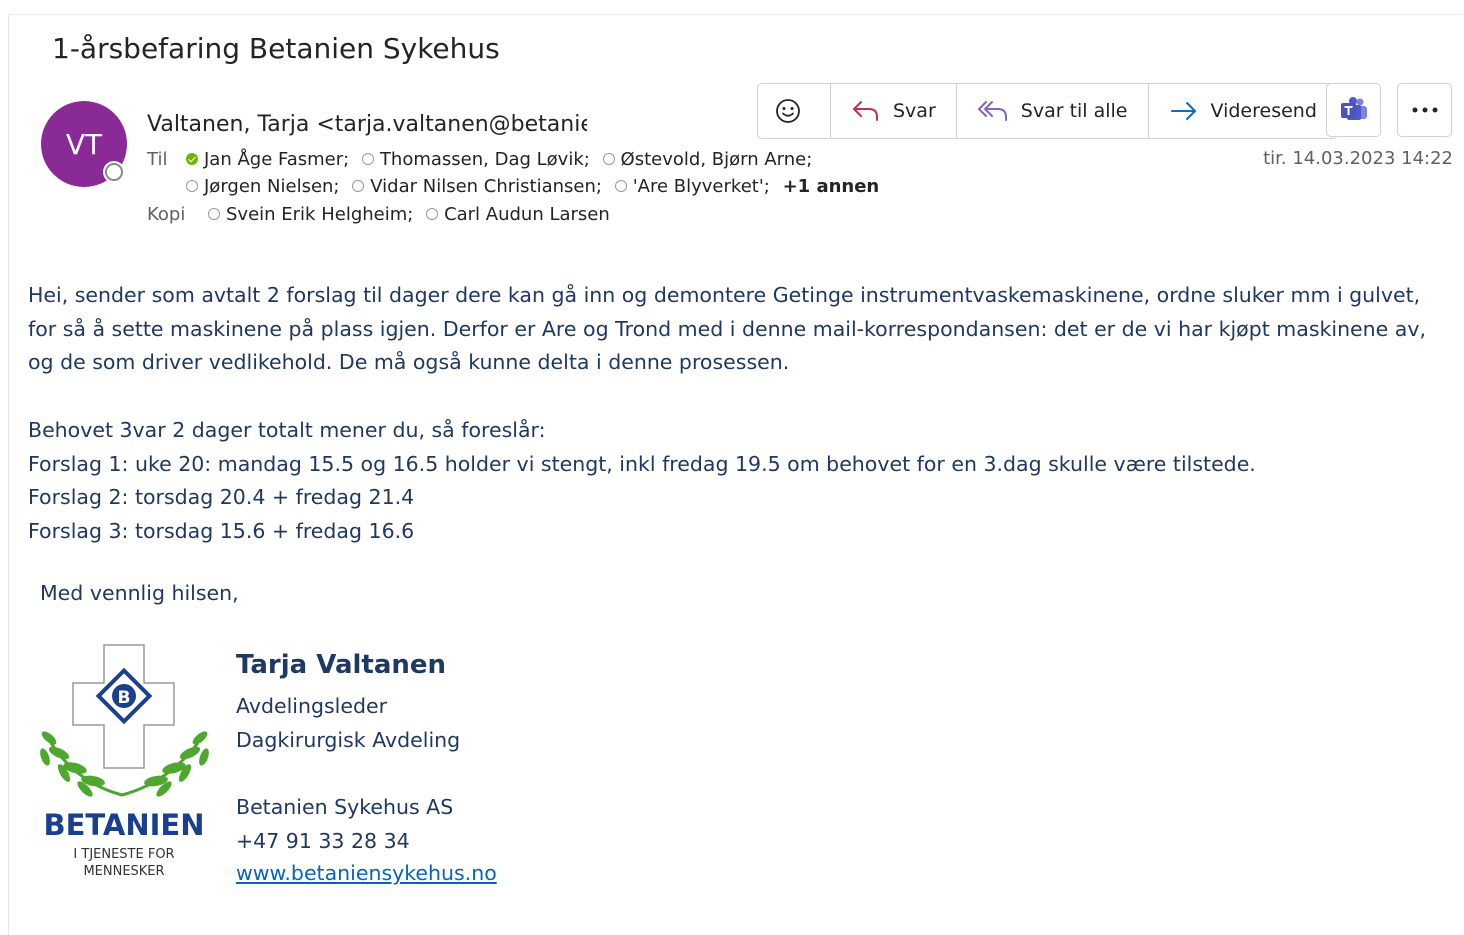  I want to click on recipient: 'Are Blyverket';, so click(695, 186).